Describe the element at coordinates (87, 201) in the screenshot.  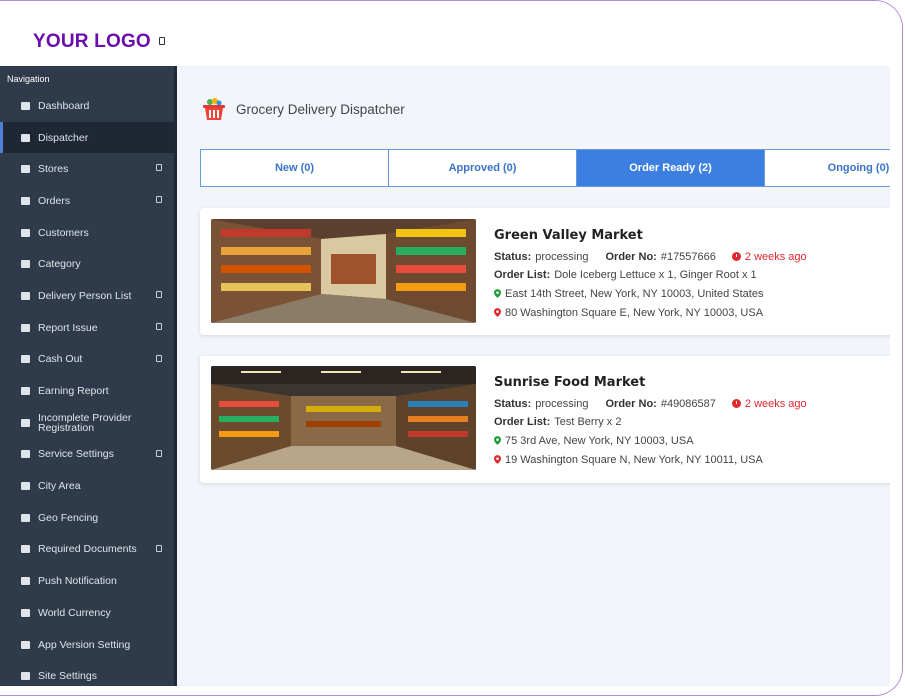
I see `sidebar-item-orders: Orders` at that location.